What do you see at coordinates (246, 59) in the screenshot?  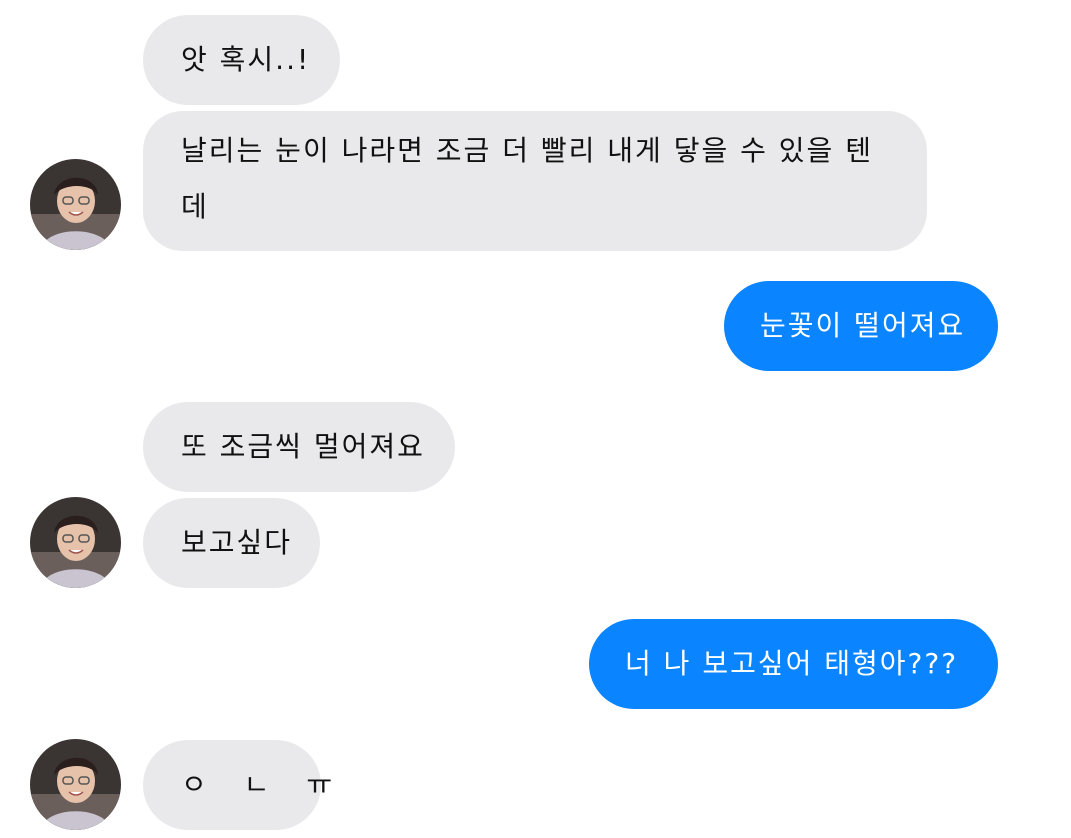 I see `message-text: 앗 혹시..!` at bounding box center [246, 59].